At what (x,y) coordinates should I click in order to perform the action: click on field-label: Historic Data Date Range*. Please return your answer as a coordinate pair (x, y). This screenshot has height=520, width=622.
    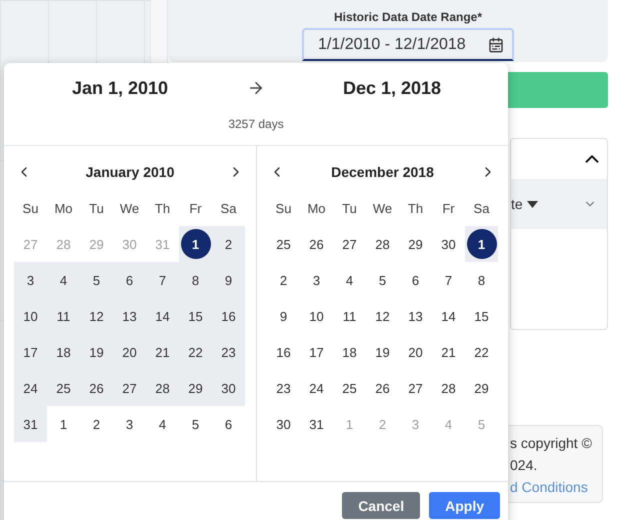
    Looking at the image, I should click on (408, 17).